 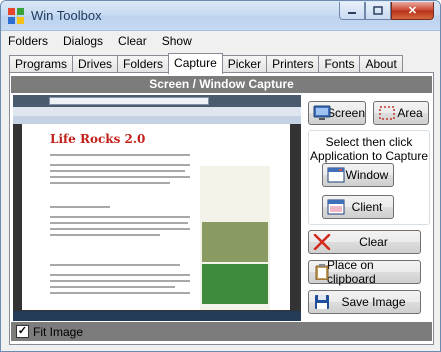 What do you see at coordinates (133, 41) in the screenshot?
I see `menu-clear: Clear` at bounding box center [133, 41].